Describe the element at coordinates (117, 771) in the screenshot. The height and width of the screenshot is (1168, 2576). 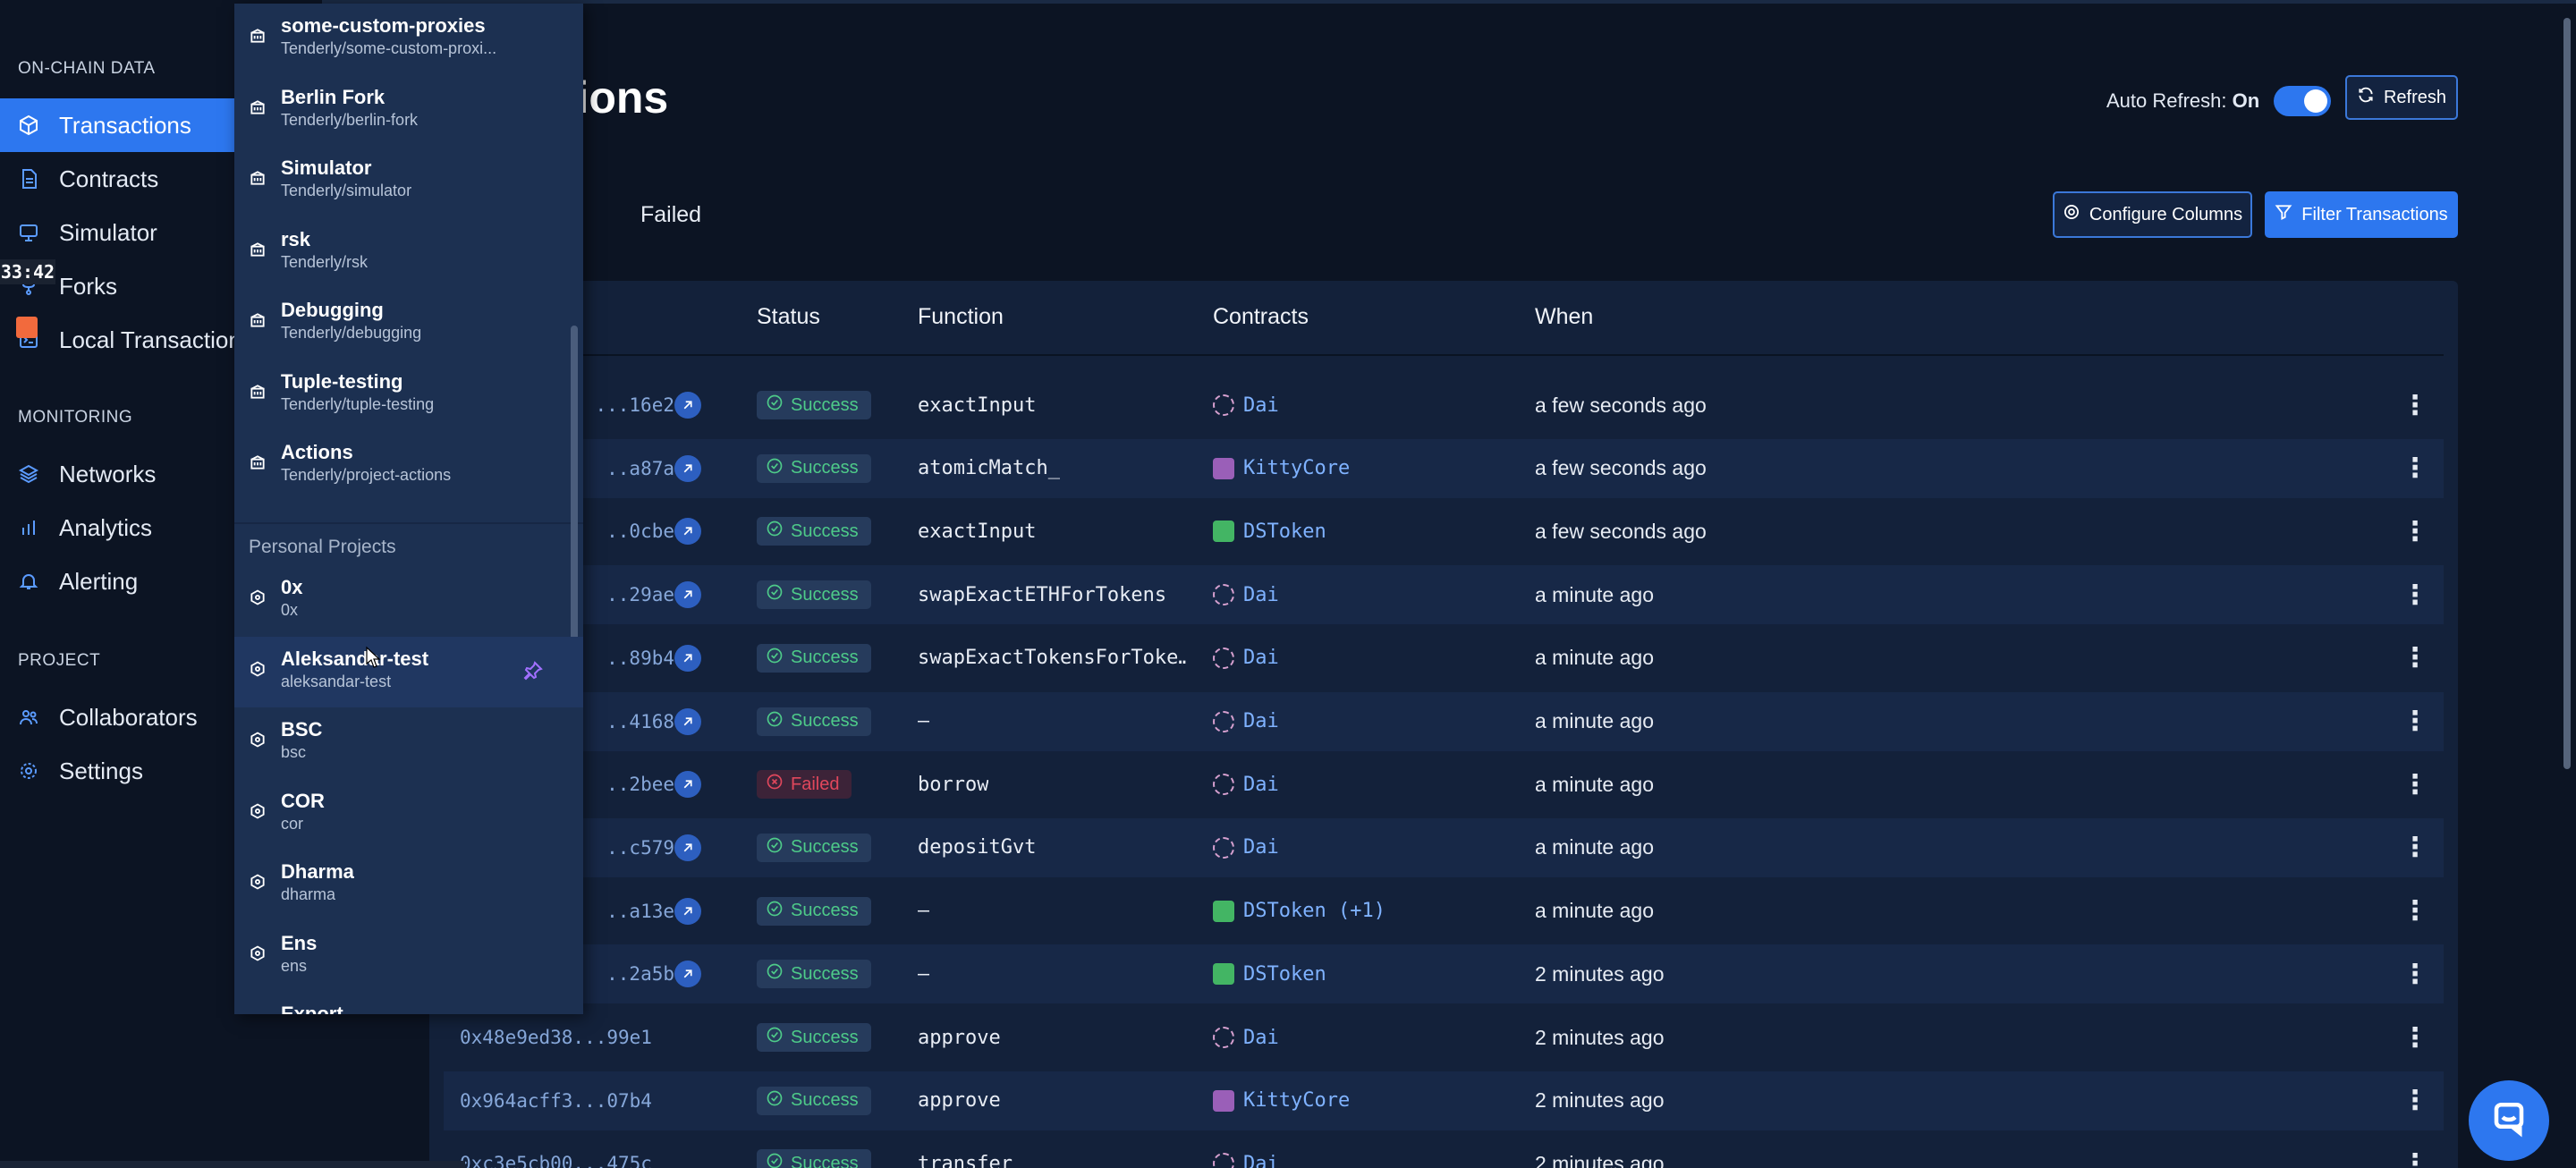
I see `sidebar-item-settings: Settings` at that location.